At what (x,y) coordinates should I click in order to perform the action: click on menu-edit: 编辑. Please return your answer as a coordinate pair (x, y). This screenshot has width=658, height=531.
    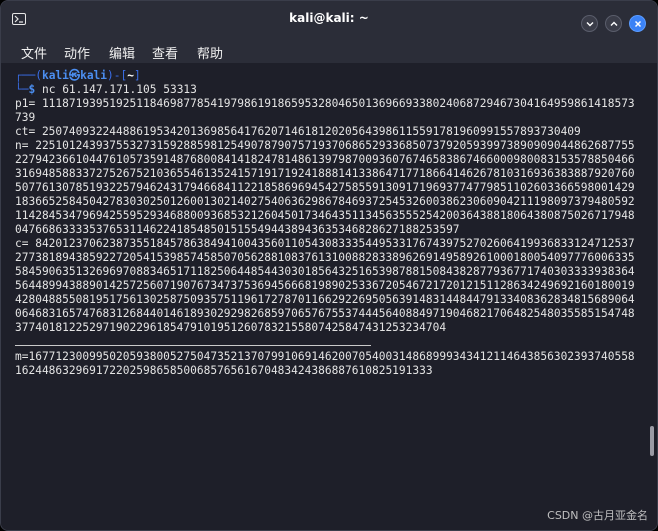
    Looking at the image, I should click on (122, 52).